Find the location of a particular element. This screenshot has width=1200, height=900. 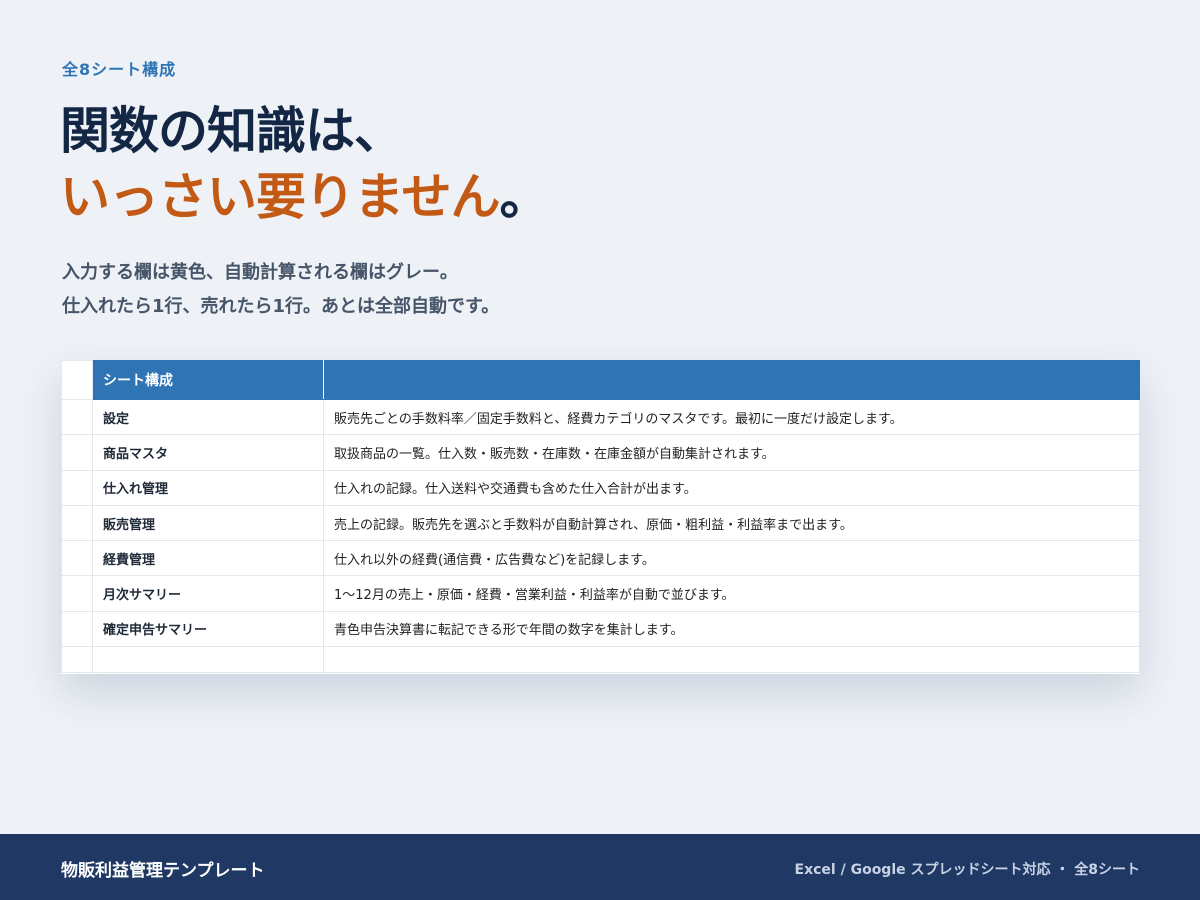

sheet-desc-cell: 仕入れの記録。仕入送料や交通費も含めた仕入合計が出ます。 is located at coordinates (731, 487).